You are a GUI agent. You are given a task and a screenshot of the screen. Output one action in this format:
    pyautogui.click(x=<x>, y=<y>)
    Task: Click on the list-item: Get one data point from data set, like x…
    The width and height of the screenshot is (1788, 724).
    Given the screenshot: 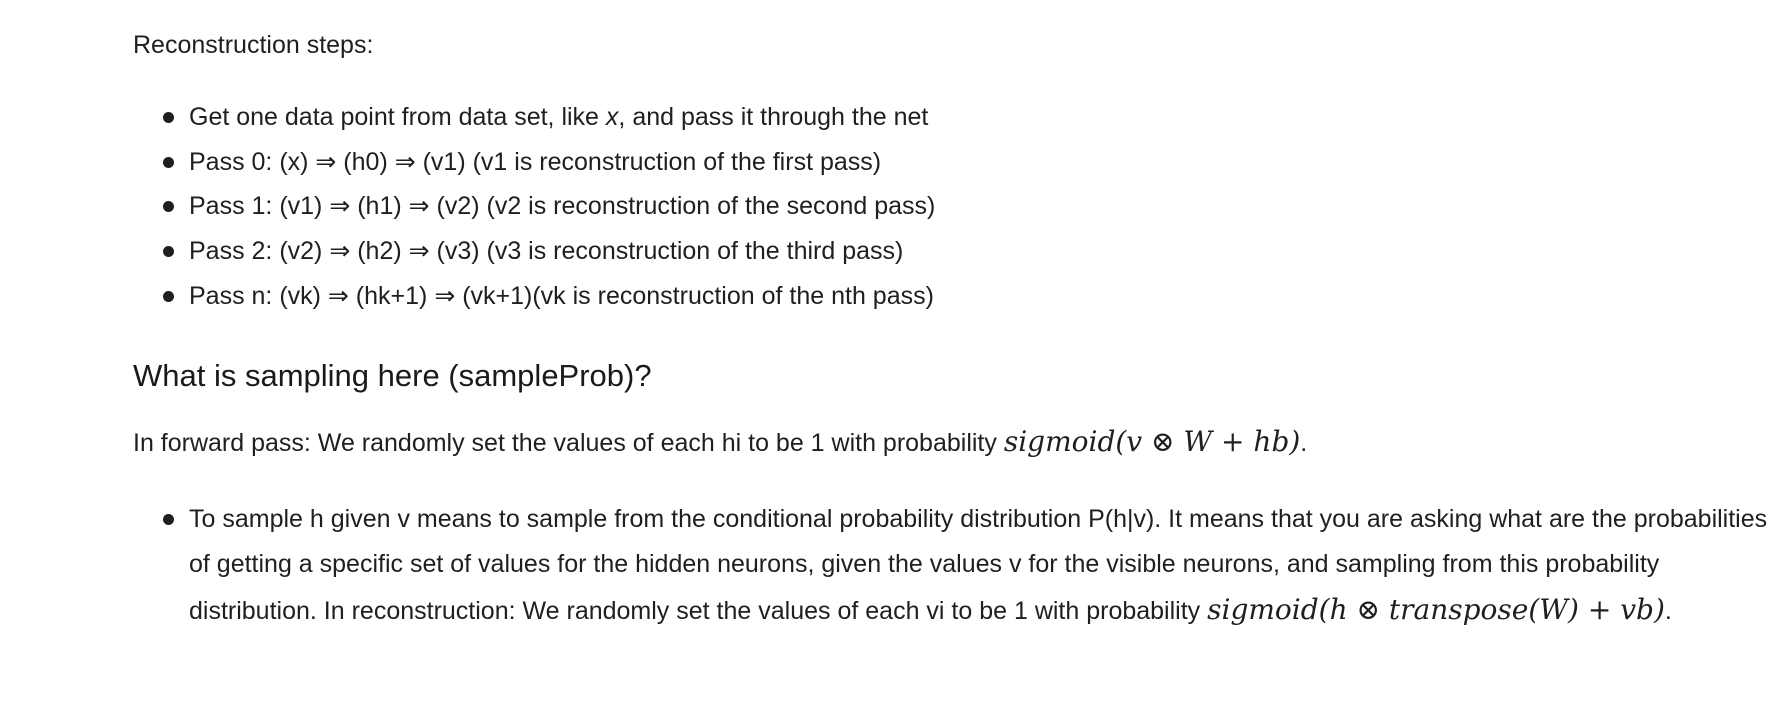 What is the action you would take?
    pyautogui.click(x=534, y=122)
    